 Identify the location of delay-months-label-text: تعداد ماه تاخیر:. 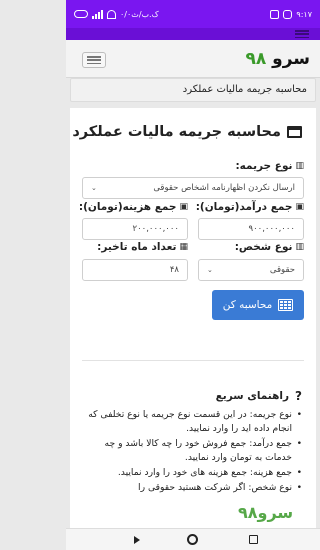
(137, 247).